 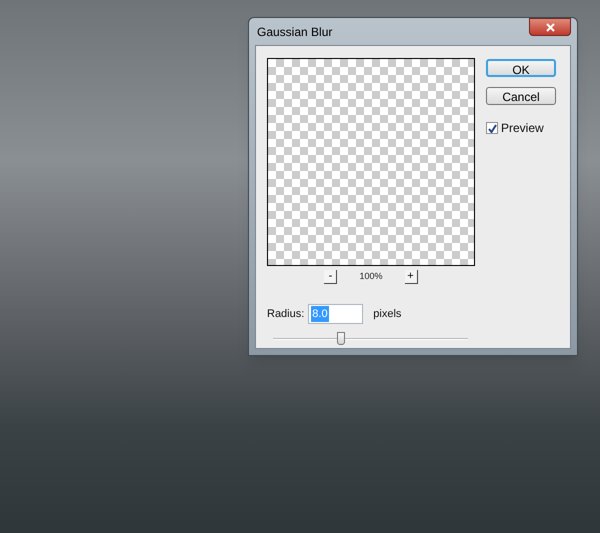 What do you see at coordinates (341, 338) in the screenshot?
I see `slider-thumb` at bounding box center [341, 338].